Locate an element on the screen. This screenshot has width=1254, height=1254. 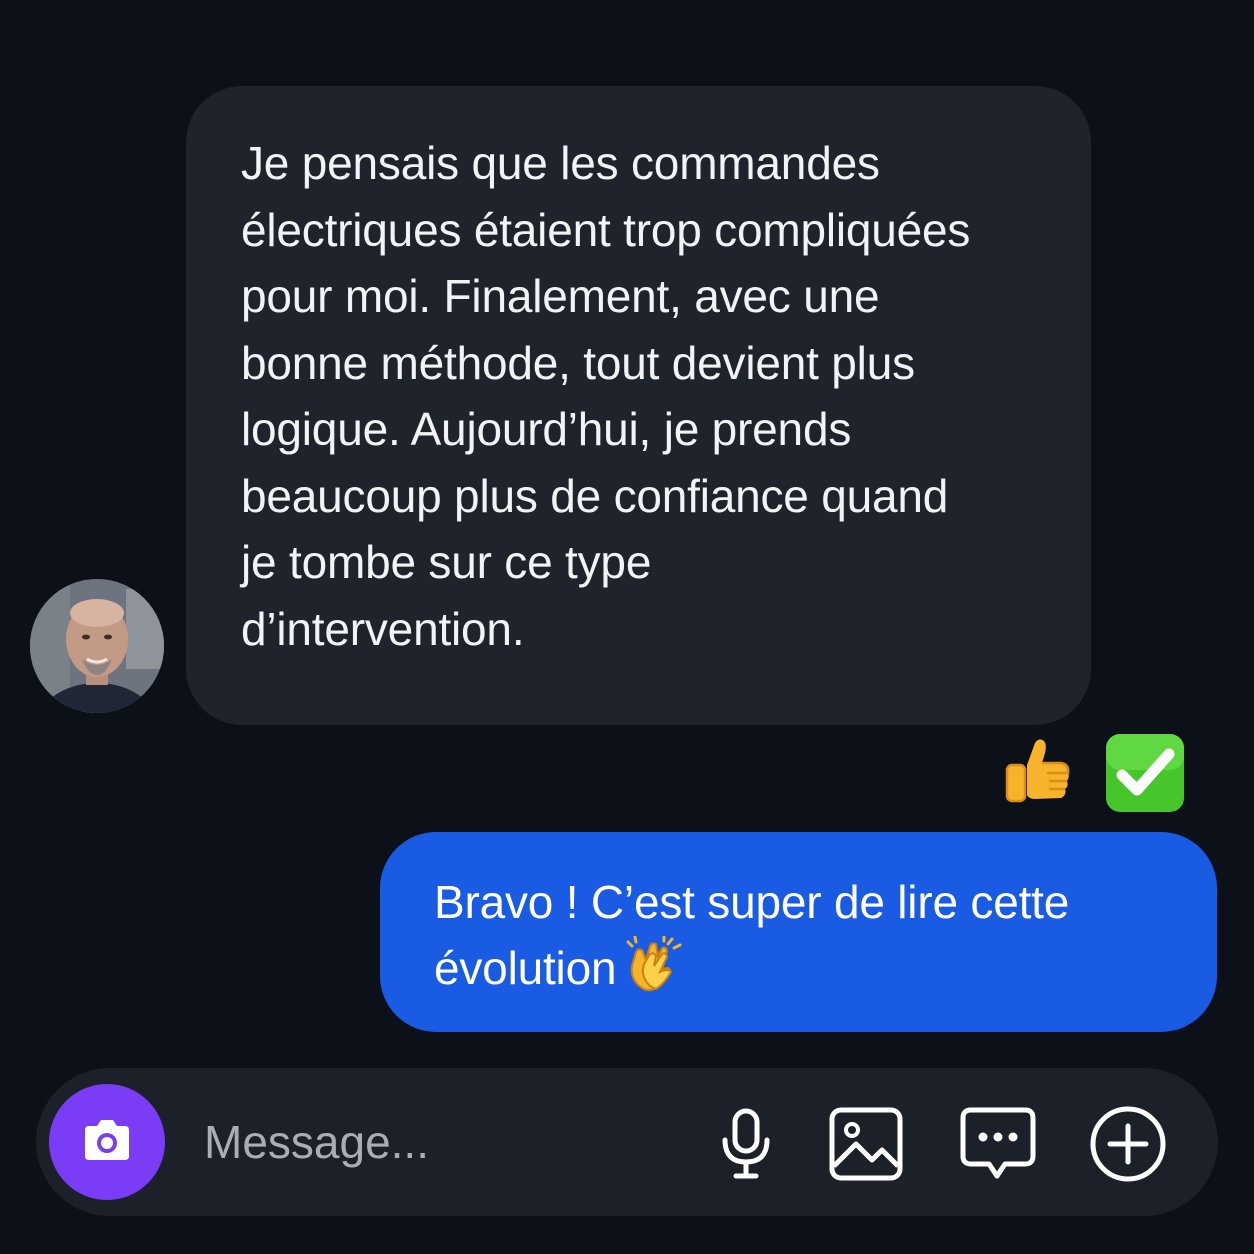
camera-icon is located at coordinates (107, 1140).